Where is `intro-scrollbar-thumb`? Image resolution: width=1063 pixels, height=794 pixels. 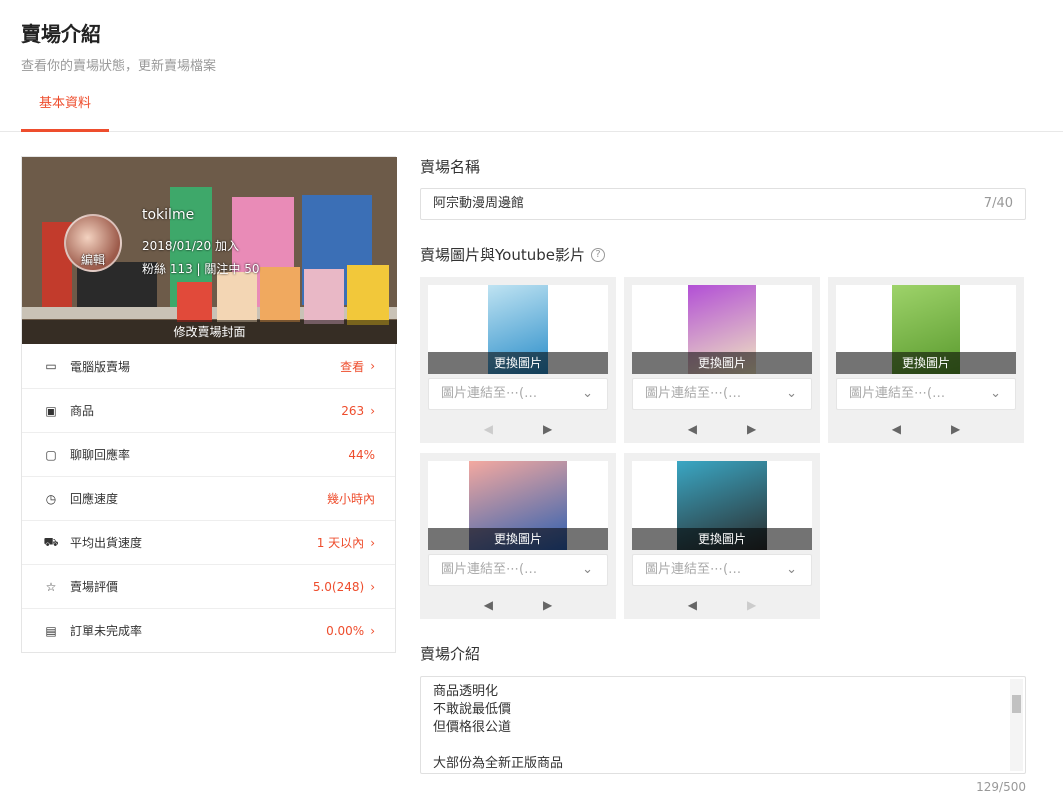
intro-scrollbar-thumb is located at coordinates (1016, 704).